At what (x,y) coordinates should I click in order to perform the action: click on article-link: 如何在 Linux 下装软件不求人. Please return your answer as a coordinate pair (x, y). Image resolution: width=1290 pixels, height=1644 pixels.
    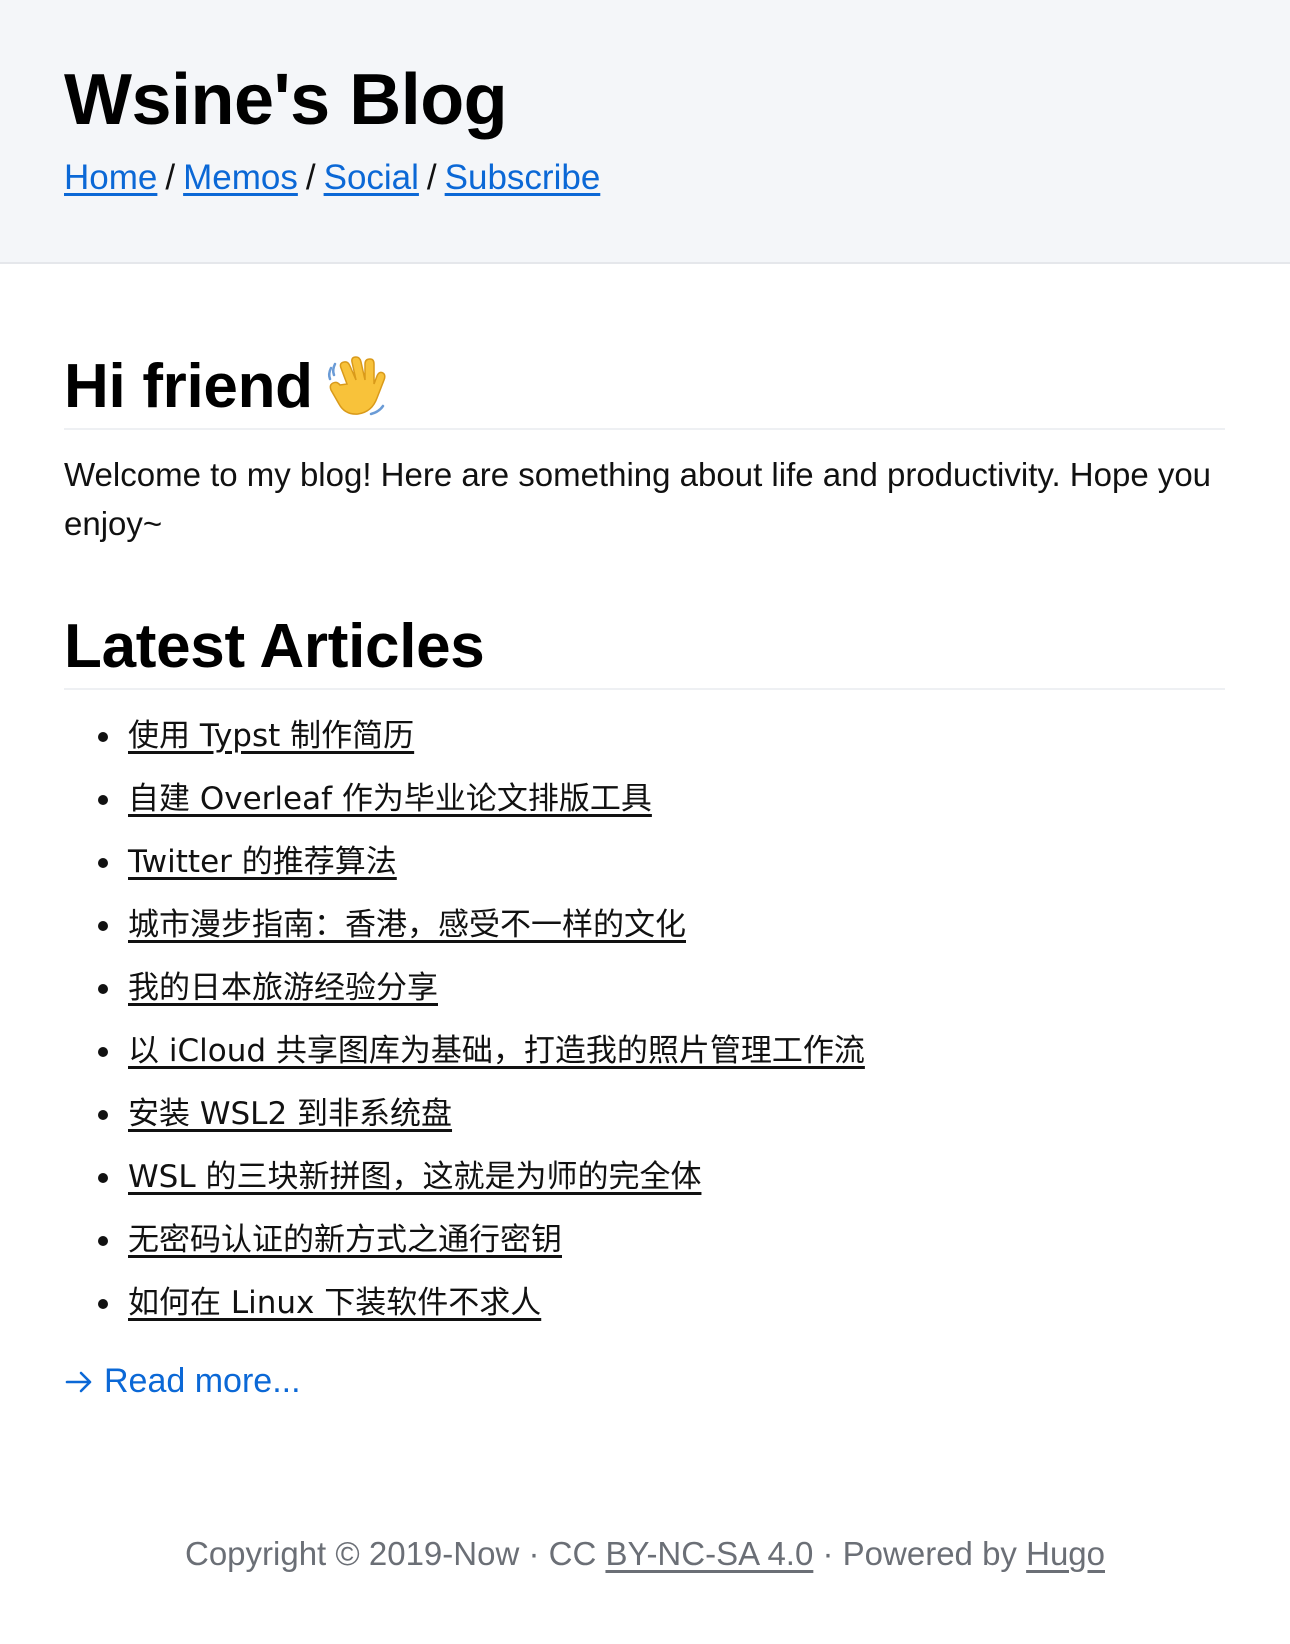
    Looking at the image, I should click on (334, 1303).